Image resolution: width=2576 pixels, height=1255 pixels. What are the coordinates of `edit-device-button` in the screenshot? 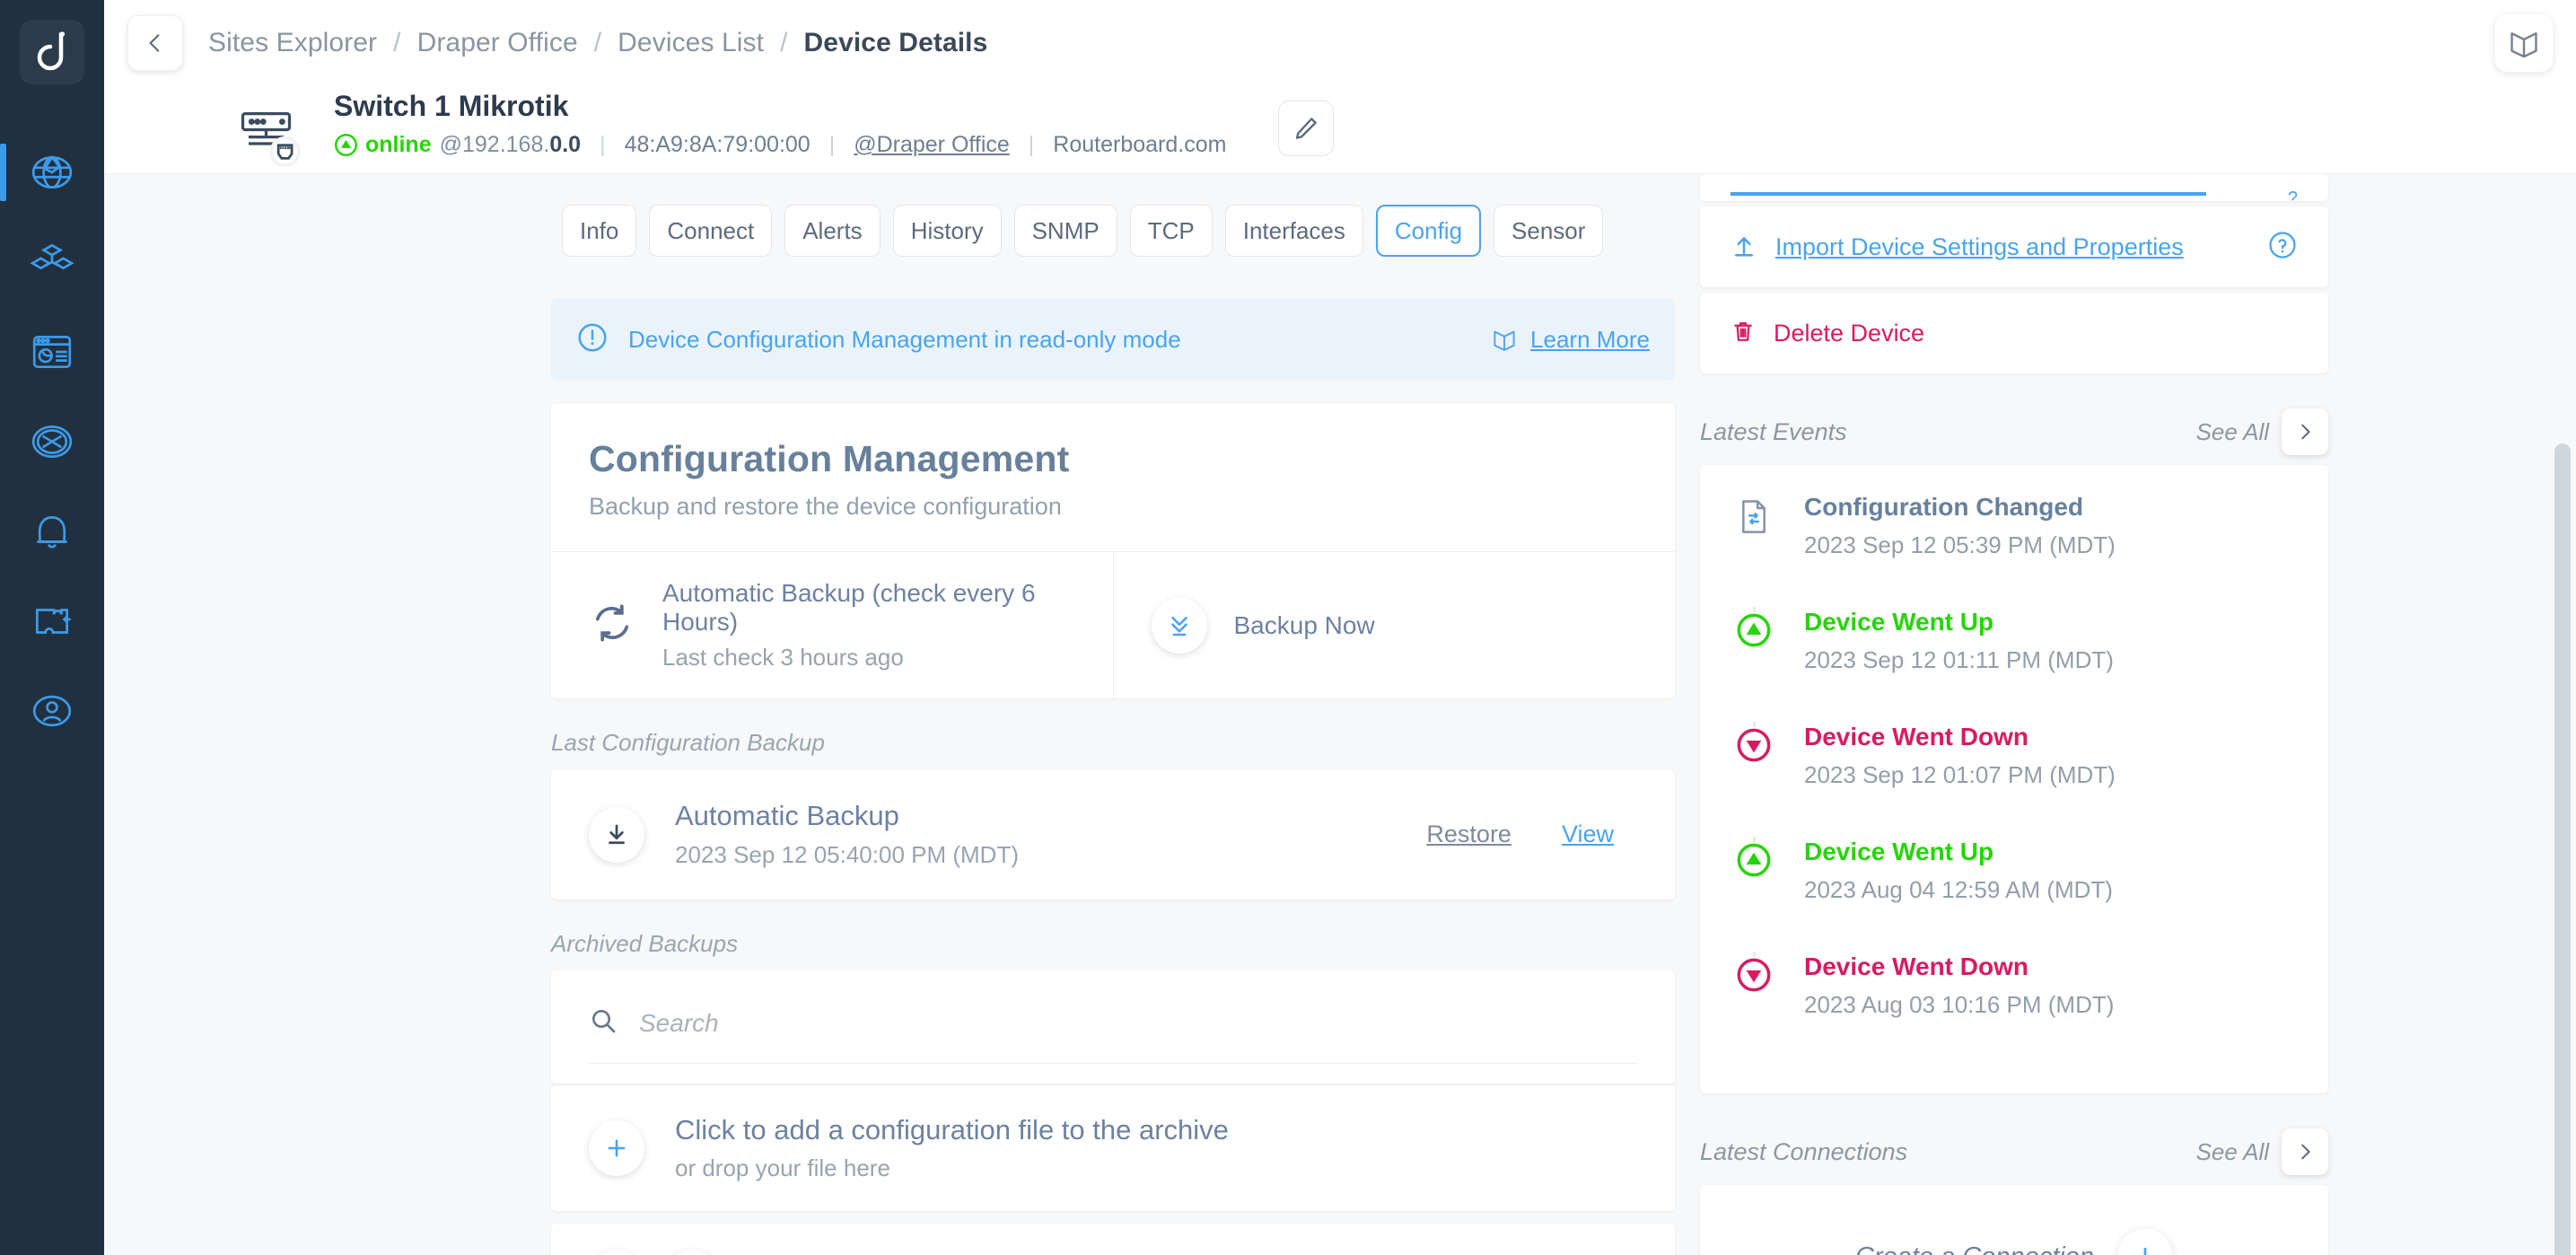 It's located at (1306, 129).